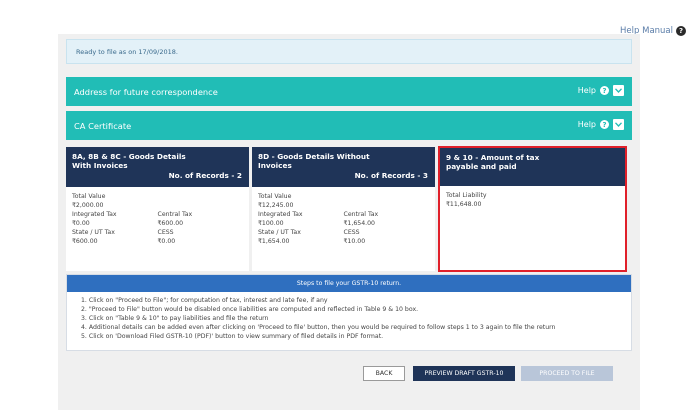 The width and height of the screenshot is (700, 410). What do you see at coordinates (127, 52) in the screenshot?
I see `ready-text: Ready to file as on 17/09/2018.` at bounding box center [127, 52].